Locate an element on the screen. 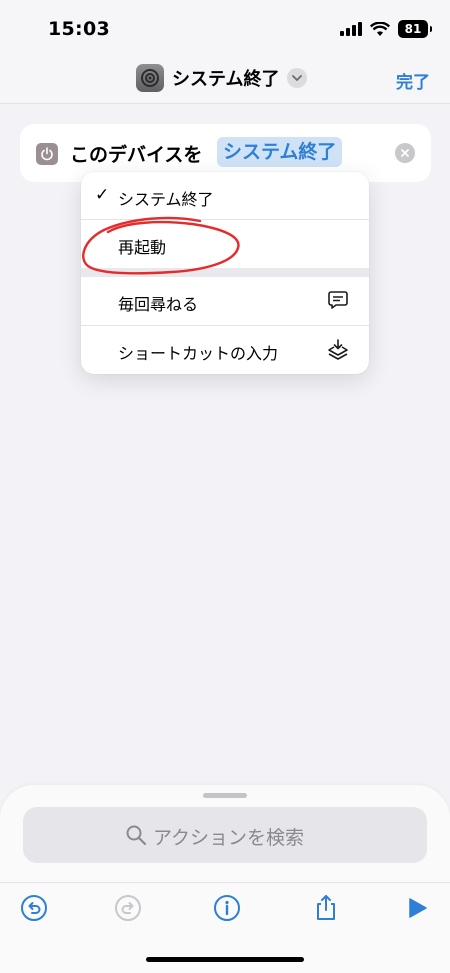 This screenshot has height=973, width=450. layers-download-icon is located at coordinates (338, 352).